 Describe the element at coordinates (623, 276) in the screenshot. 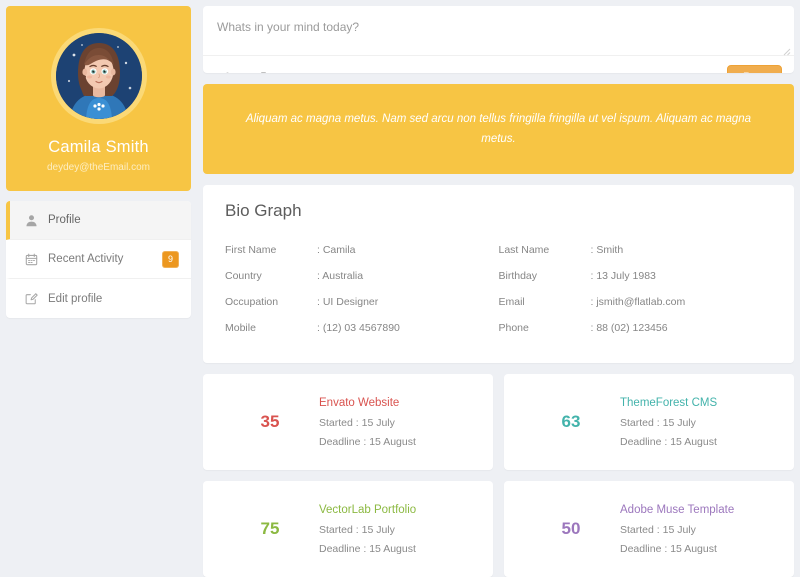

I see `bio-value: : 13 July 1983` at that location.